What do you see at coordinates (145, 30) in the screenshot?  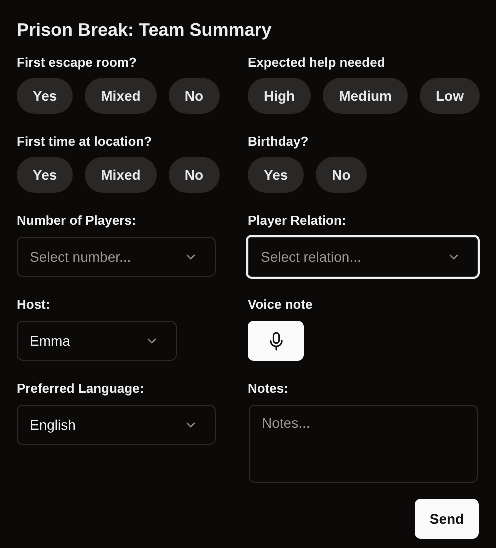 I see `form-title: Prison Break: Team Summary` at bounding box center [145, 30].